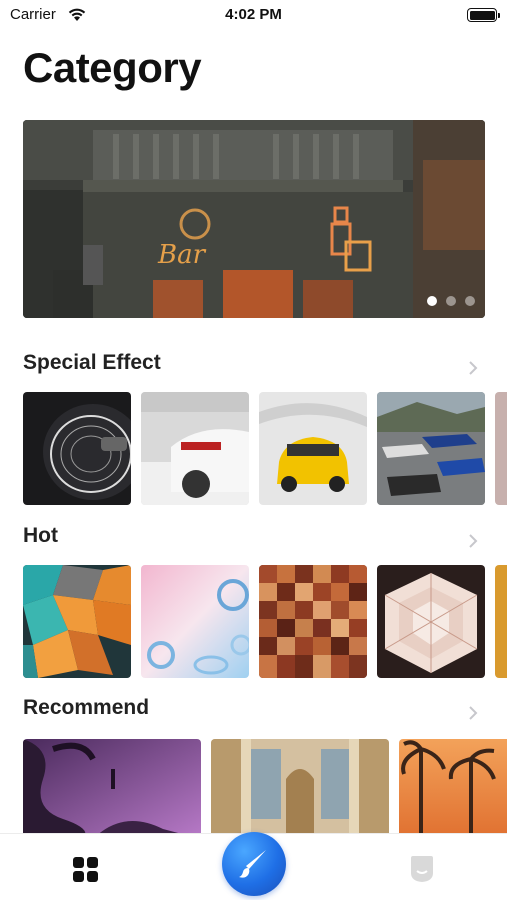  I want to click on special-effect-row, so click(265, 448).